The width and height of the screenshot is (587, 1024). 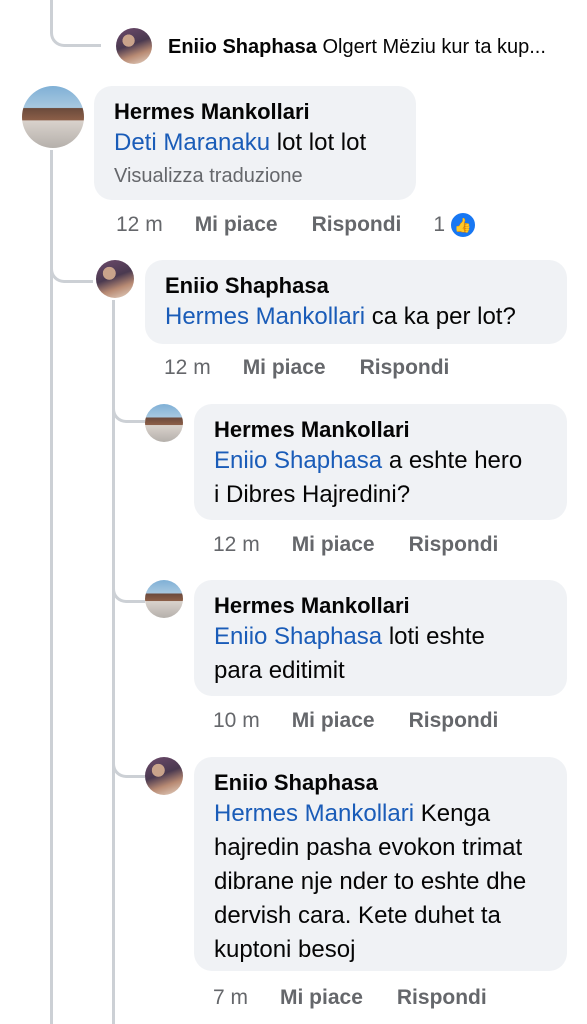 What do you see at coordinates (463, 225) in the screenshot?
I see `thumbs-up-icon: 👍` at bounding box center [463, 225].